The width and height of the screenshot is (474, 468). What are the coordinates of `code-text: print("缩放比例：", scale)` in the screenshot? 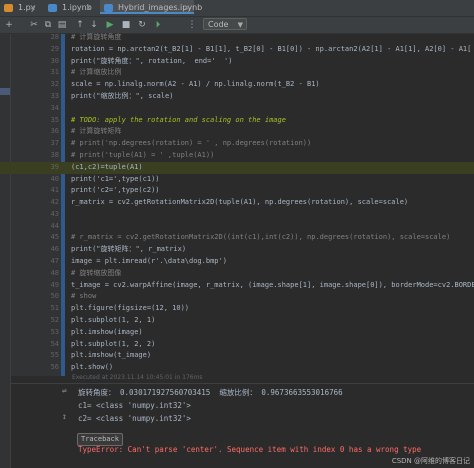 It's located at (122, 95).